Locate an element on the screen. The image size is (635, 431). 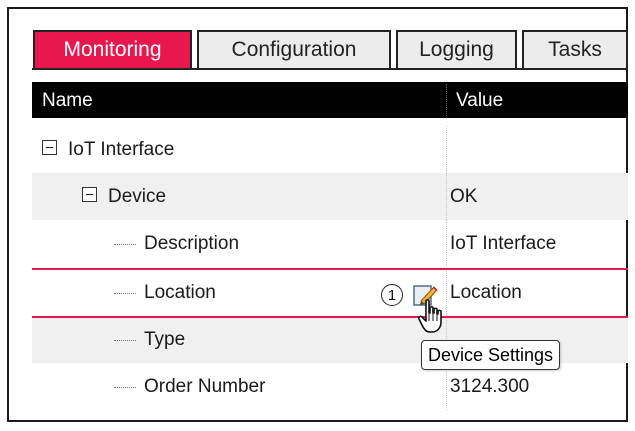
row-value: OK is located at coordinates (464, 196).